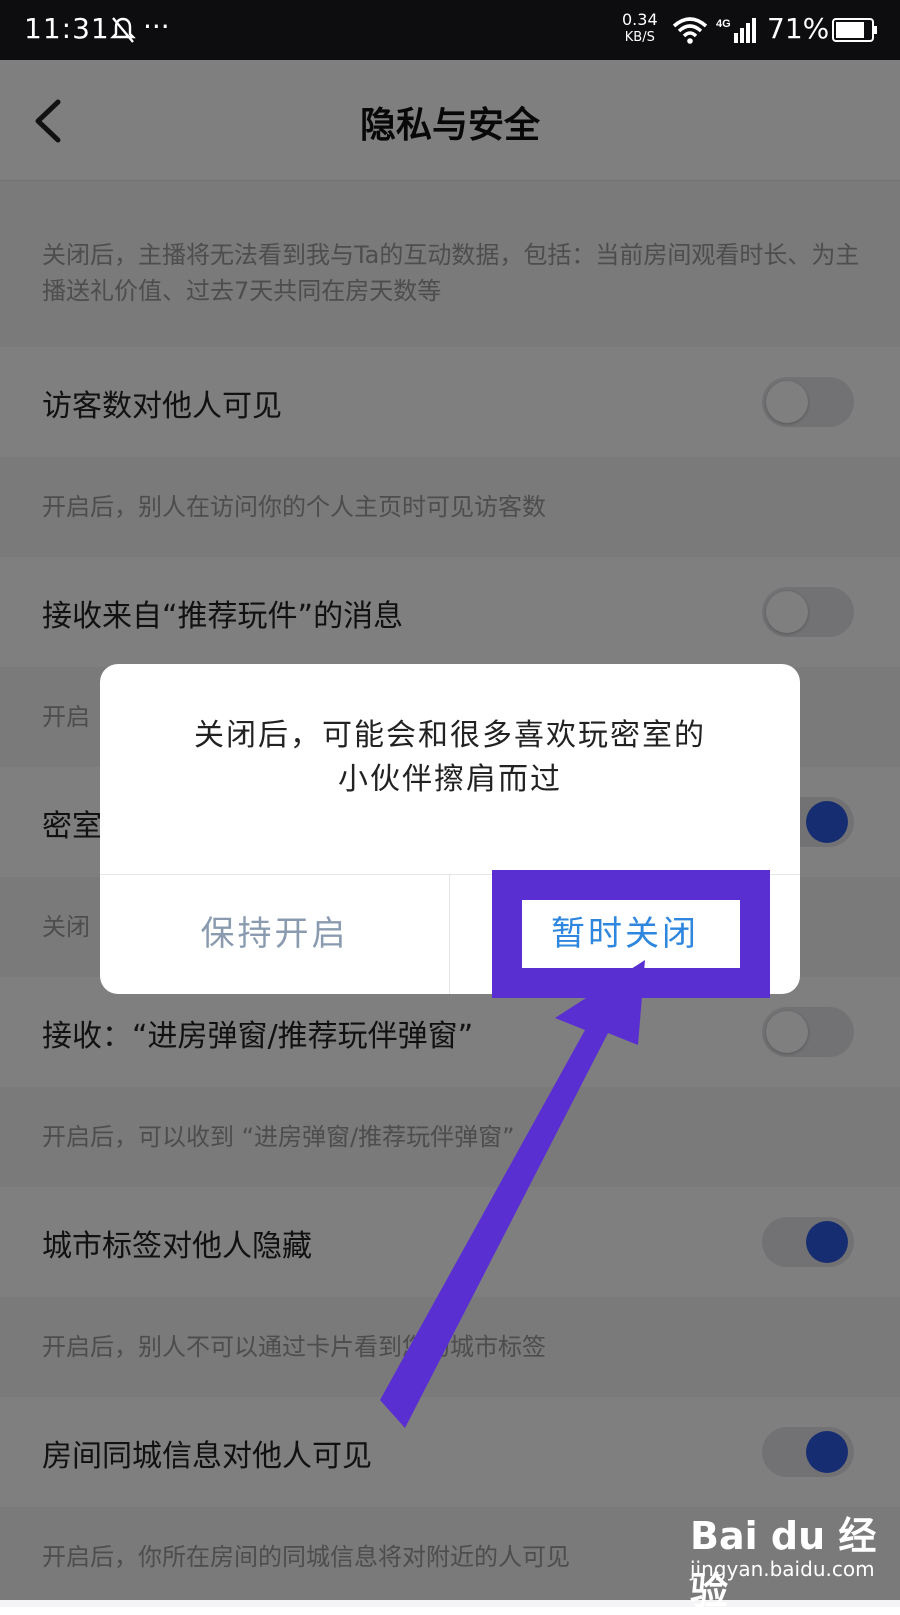  Describe the element at coordinates (640, 19) in the screenshot. I see `speed-value: 0.34` at that location.